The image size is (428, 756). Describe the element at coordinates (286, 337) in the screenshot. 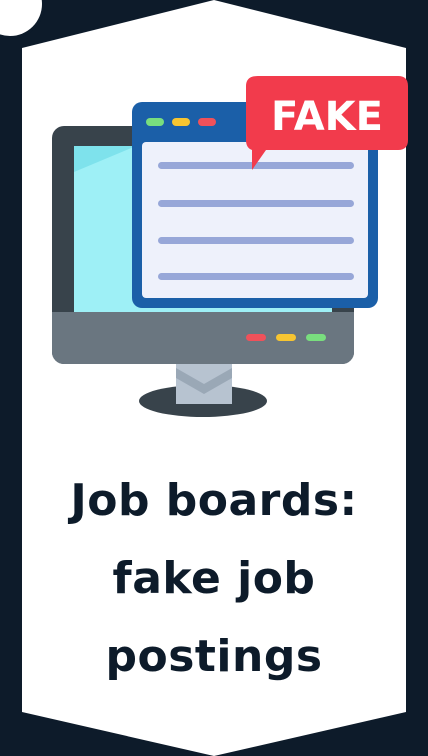

I see `bezel-yellow-dot` at that location.